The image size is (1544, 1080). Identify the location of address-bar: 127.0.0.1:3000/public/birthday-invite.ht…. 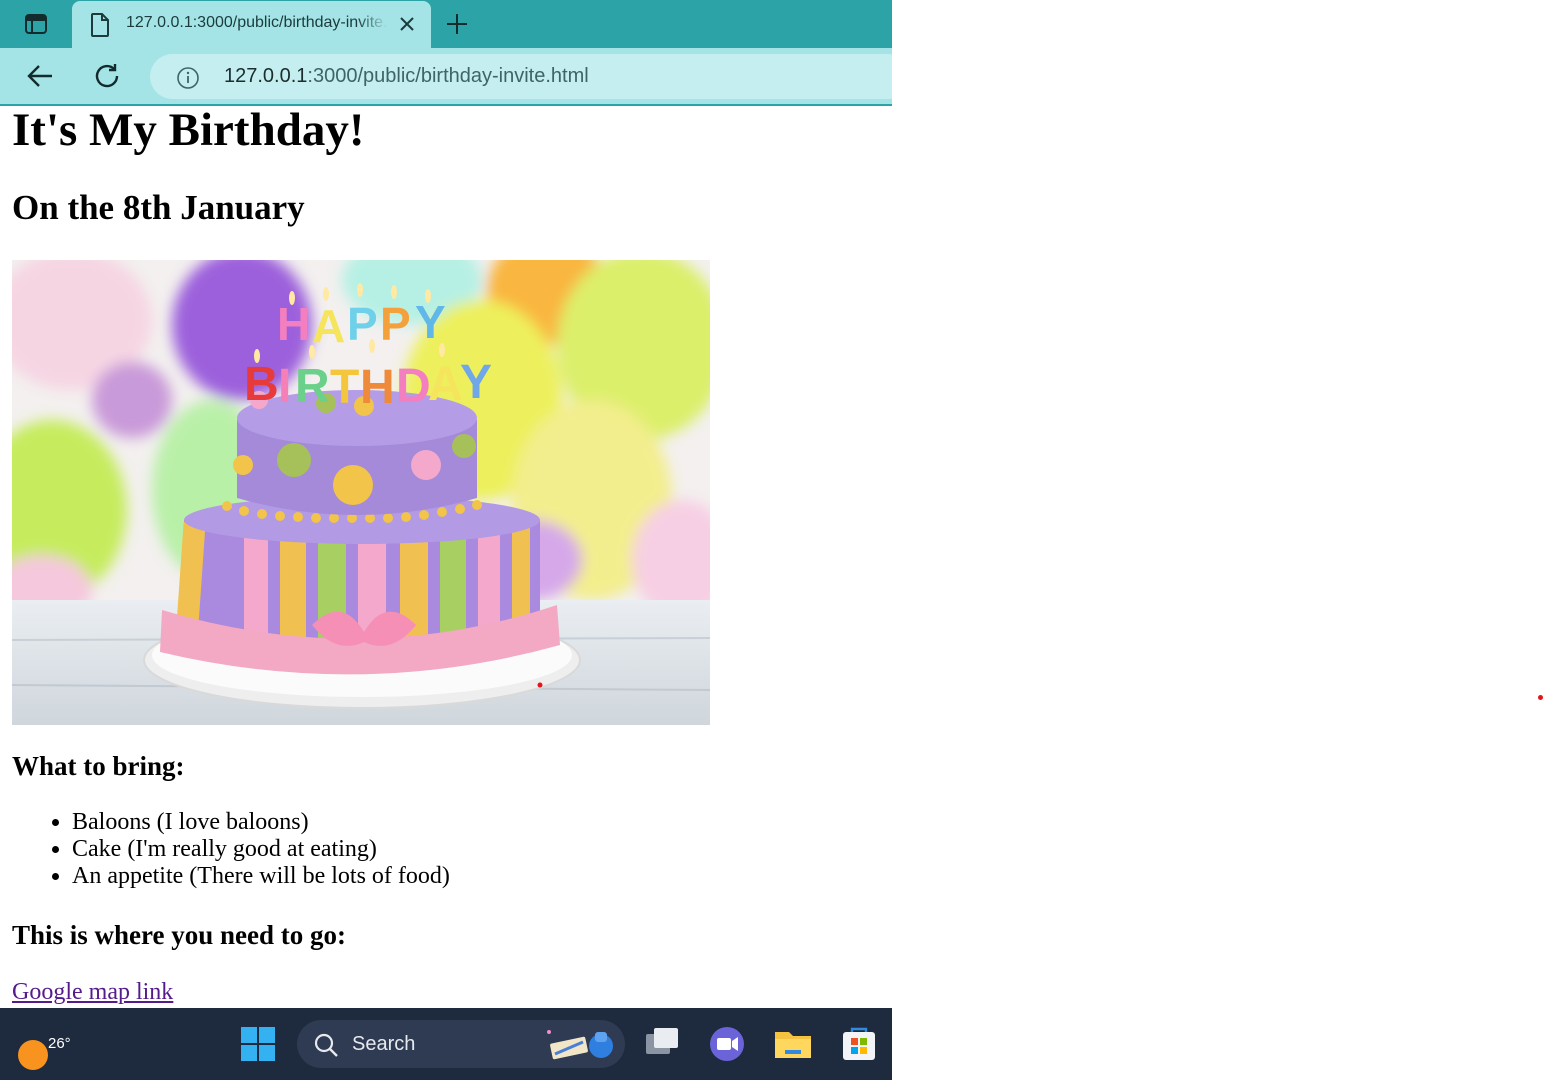
(521, 76).